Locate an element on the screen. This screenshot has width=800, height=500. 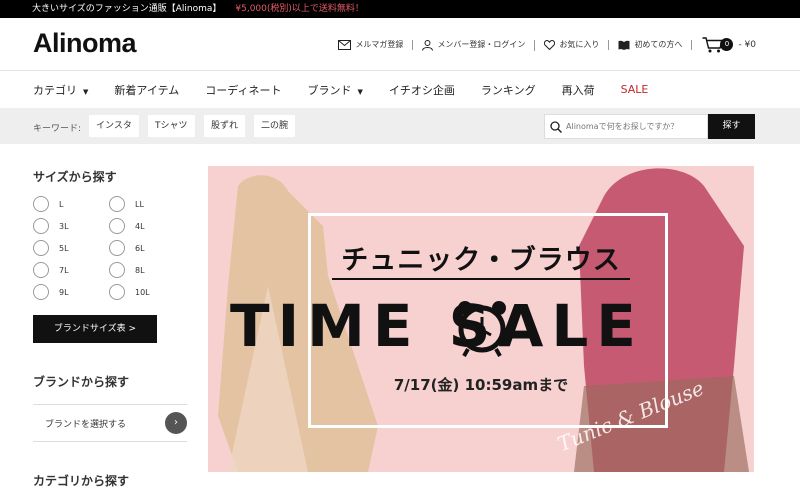
size-label: 5L is located at coordinates (64, 248).